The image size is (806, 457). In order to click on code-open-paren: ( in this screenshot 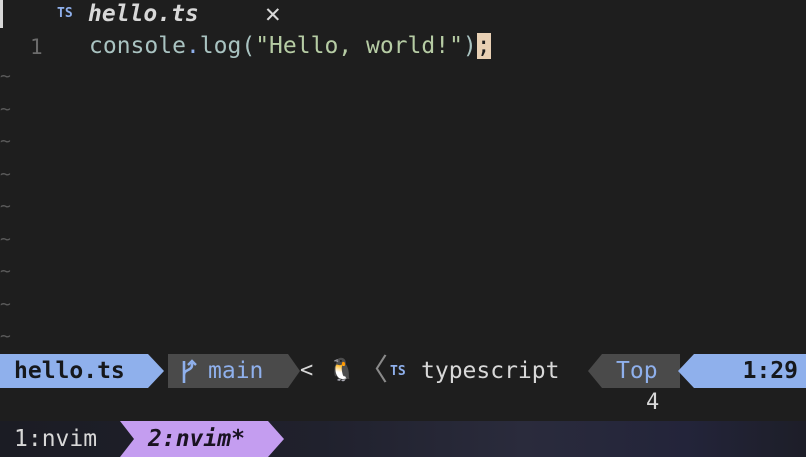, I will do `click(248, 46)`.